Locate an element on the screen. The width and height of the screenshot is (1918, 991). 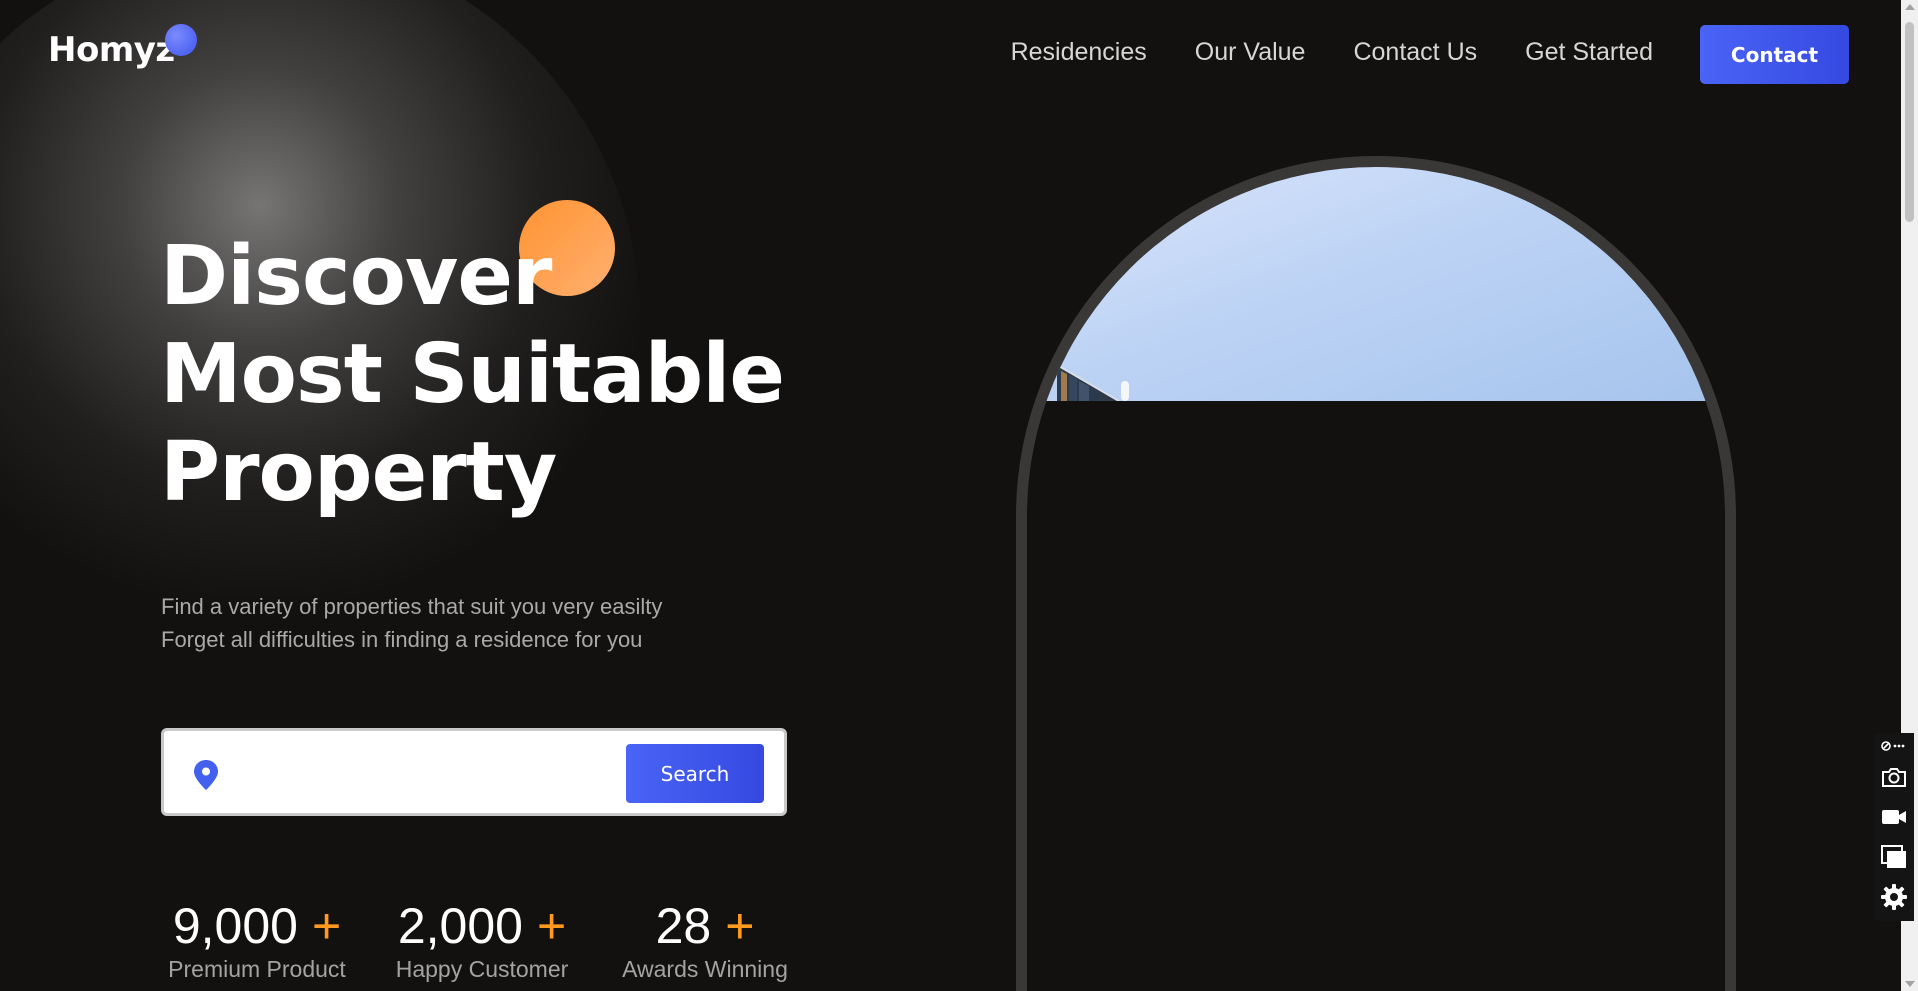
stat-number: 2,000 is located at coordinates (460, 926).